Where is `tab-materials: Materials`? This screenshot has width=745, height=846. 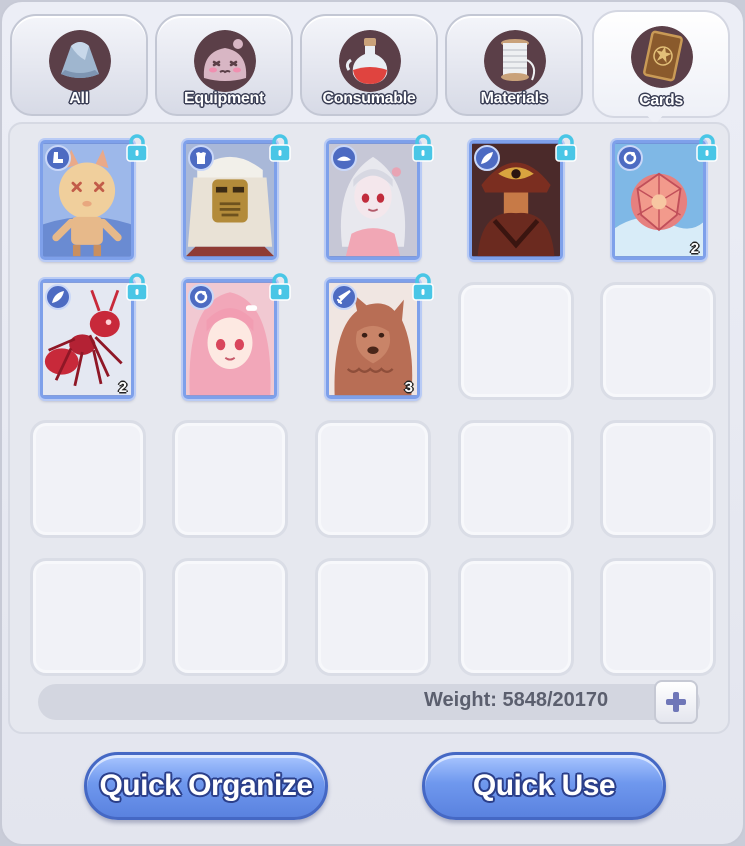 tab-materials: Materials is located at coordinates (514, 65).